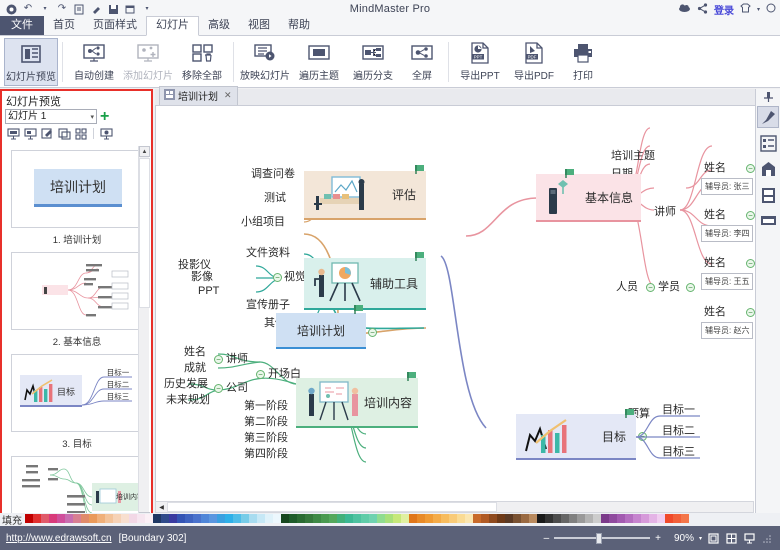 This screenshot has height=550, width=780. Describe the element at coordinates (768, 143) in the screenshot. I see `outline-icon` at that location.